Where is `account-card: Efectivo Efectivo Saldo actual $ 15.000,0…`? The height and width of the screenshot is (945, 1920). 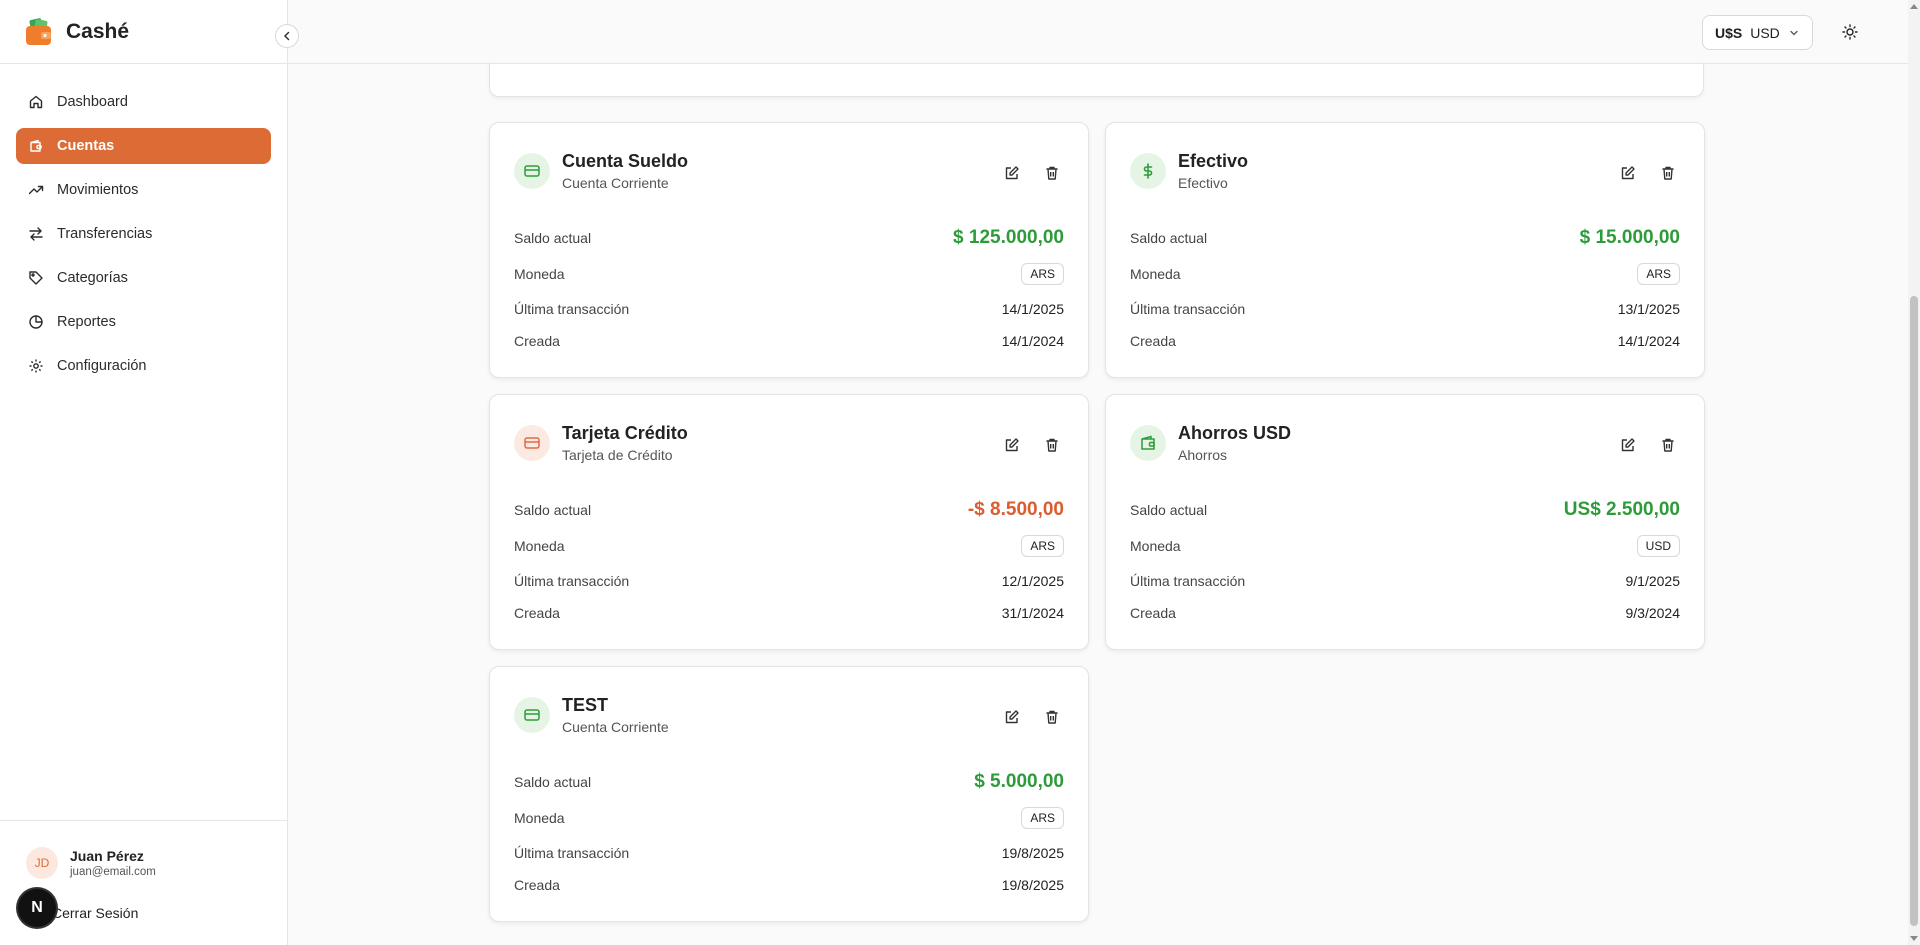 account-card: Efectivo Efectivo Saldo actual $ 15.000,0… is located at coordinates (1405, 250).